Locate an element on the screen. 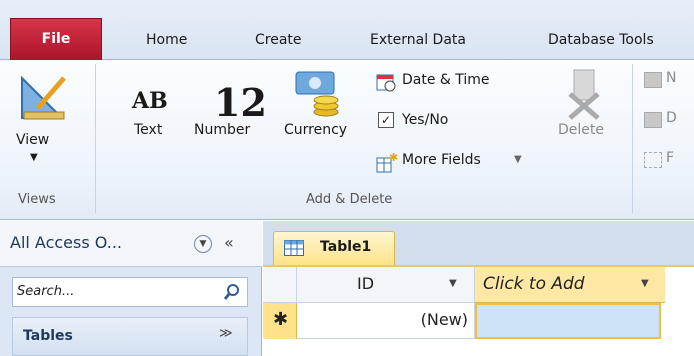 The image size is (694, 356). date-time-button: Date & Time is located at coordinates (456, 83).